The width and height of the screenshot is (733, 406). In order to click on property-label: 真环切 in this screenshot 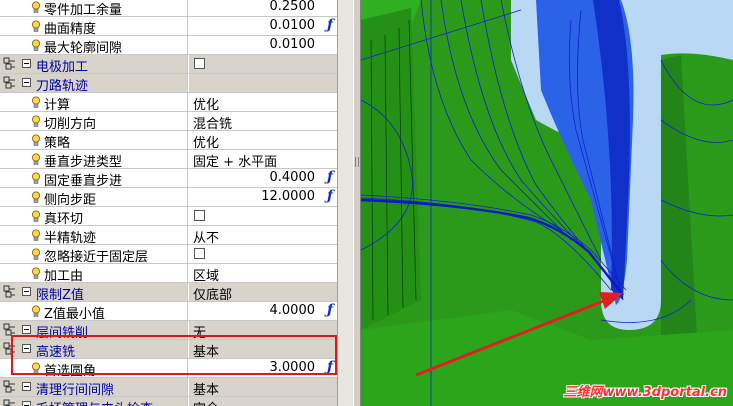, I will do `click(64, 218)`.